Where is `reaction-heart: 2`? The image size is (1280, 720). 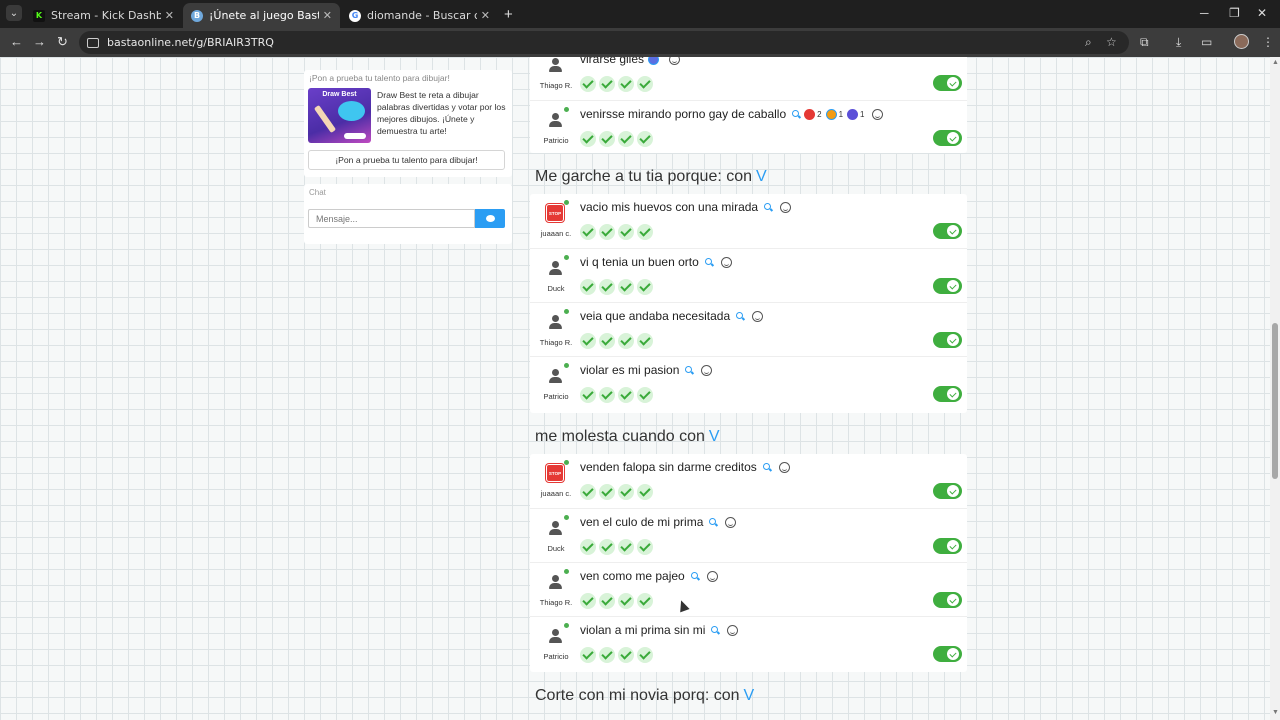 reaction-heart: 2 is located at coordinates (813, 114).